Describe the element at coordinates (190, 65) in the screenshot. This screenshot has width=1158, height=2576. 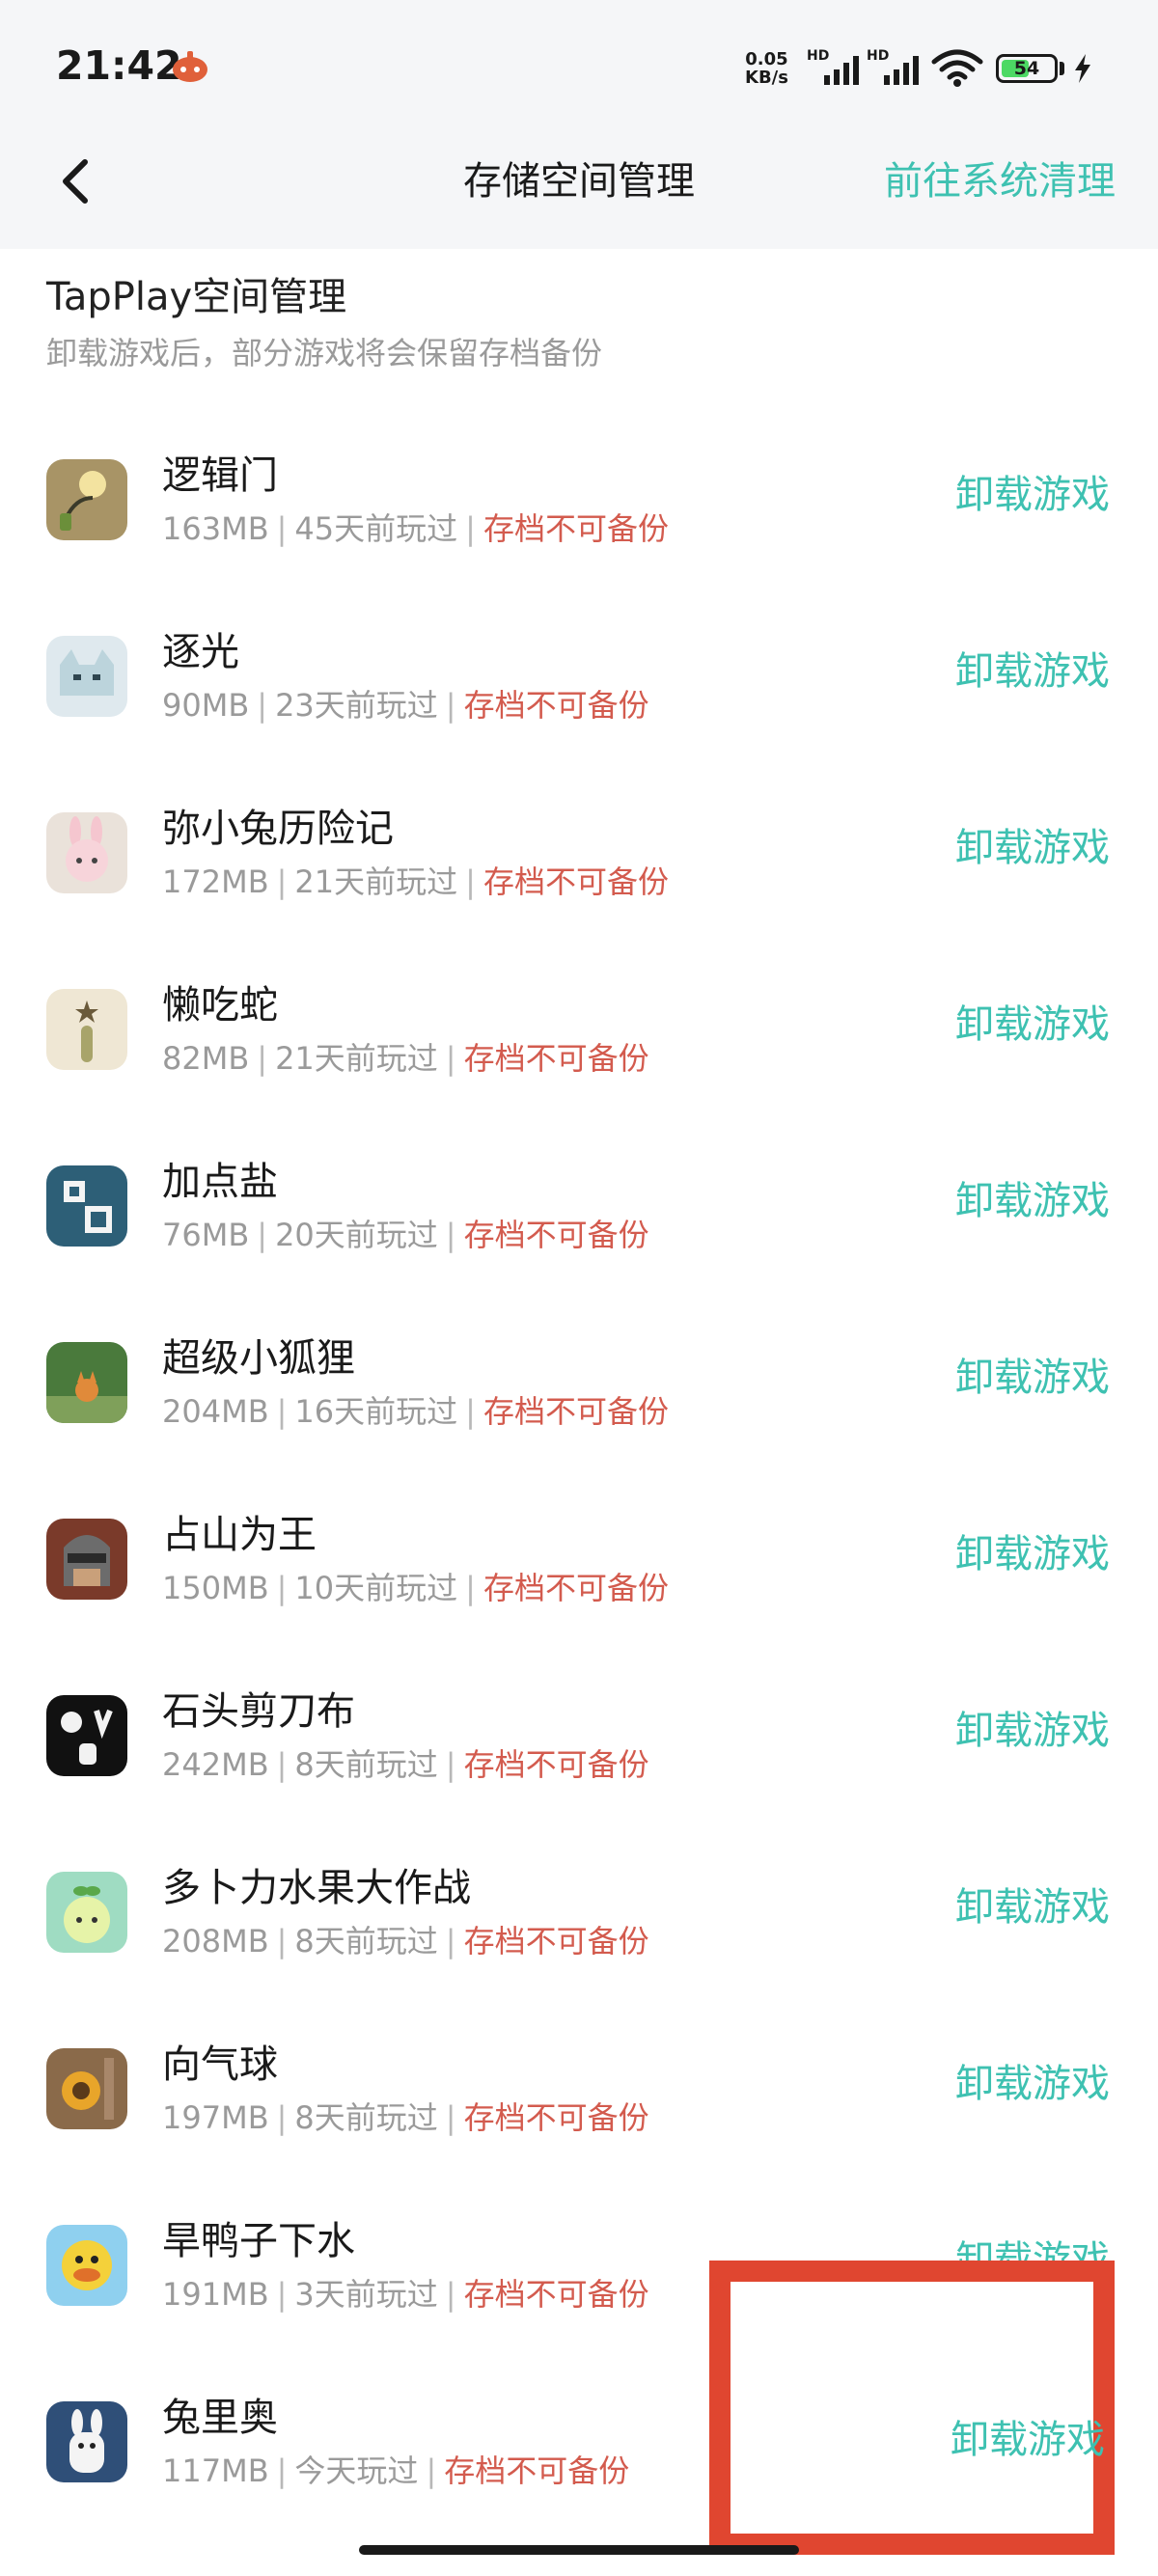
I see `notification-app-icon` at that location.